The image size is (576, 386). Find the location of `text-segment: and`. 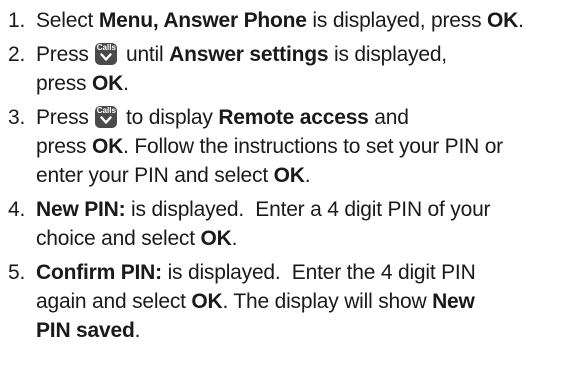

text-segment: and is located at coordinates (388, 117).